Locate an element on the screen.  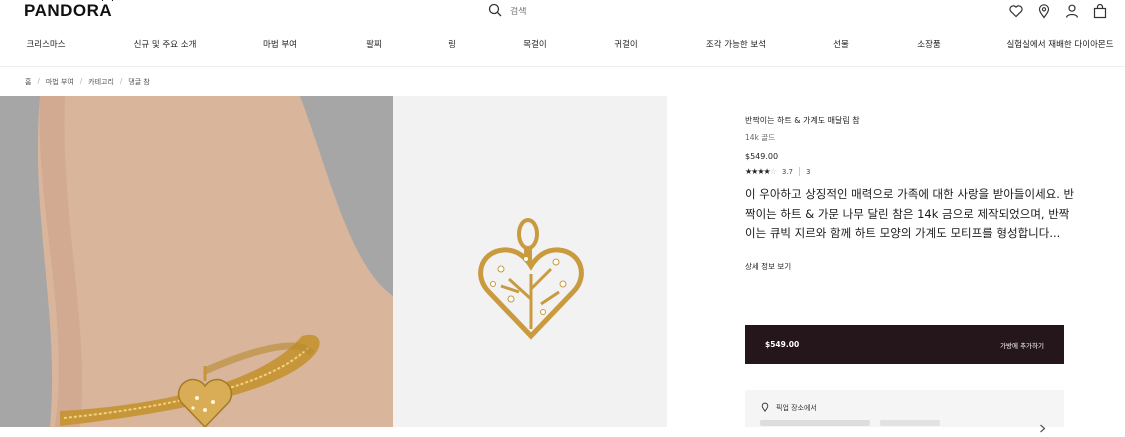
product-title: 반짝이는 하트 & 가계도 매달림 참 is located at coordinates (802, 120).